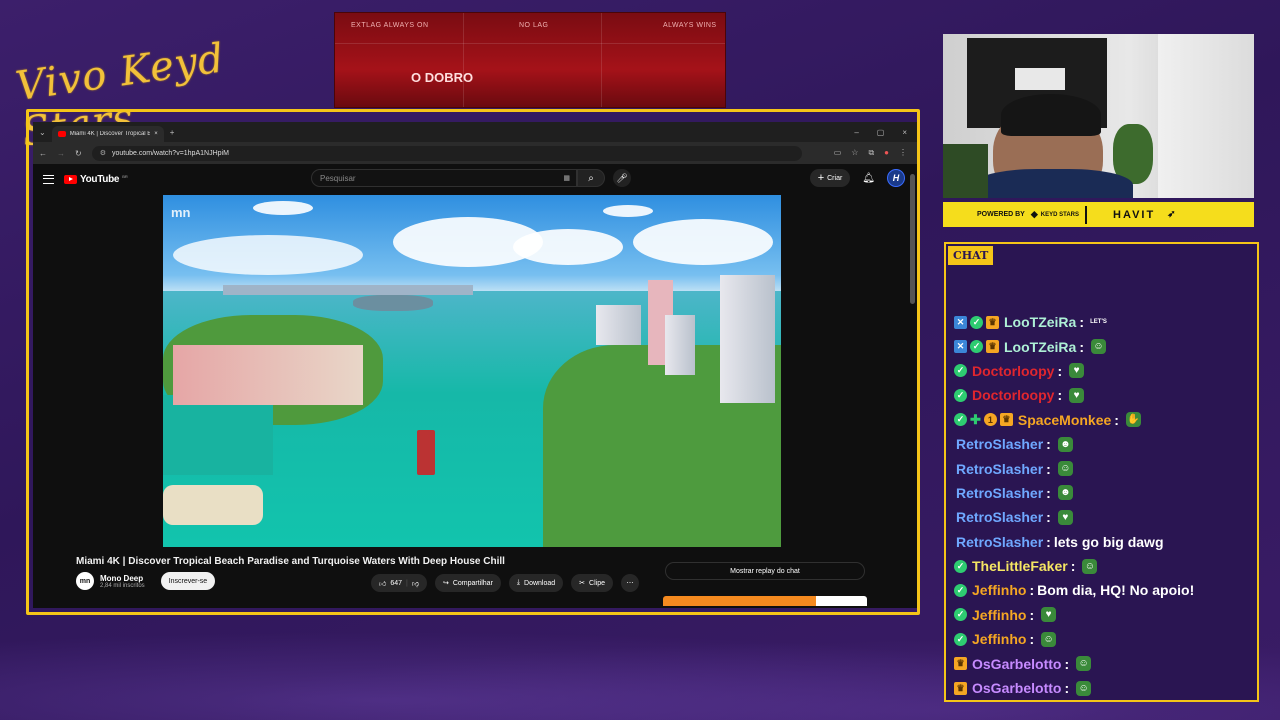 The height and width of the screenshot is (720, 1280). Describe the element at coordinates (534, 25) in the screenshot. I see `ad-text-2: NO LAG` at that location.